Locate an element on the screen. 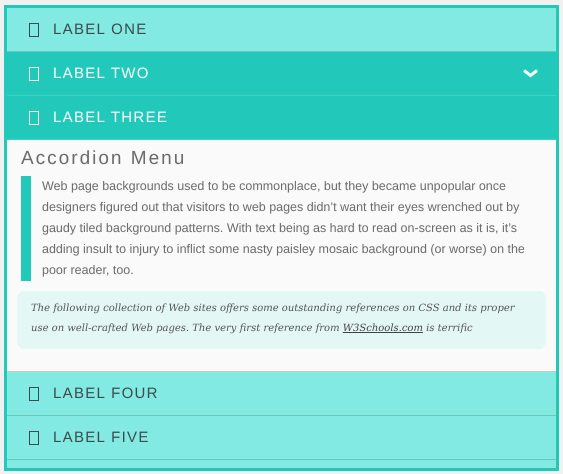 This screenshot has height=474, width=563. note-text: The following collection of Web sites offers some outstanding references on CSS and its proper use on well-crafted Web pages. The very first reference from W3Schools.com is terrific is located at coordinates (281, 320).